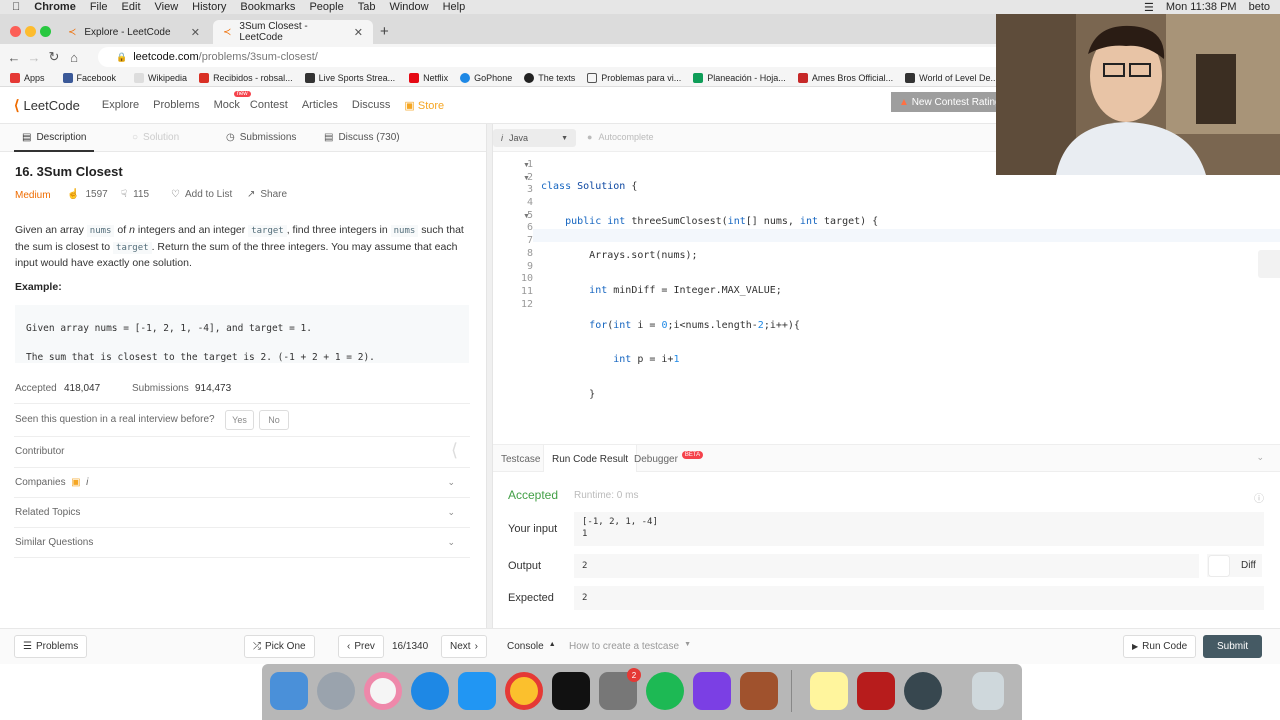 The height and width of the screenshot is (720, 1280). What do you see at coordinates (160, 78) in the screenshot?
I see `bookmark-wikipedia: Wikipedia` at bounding box center [160, 78].